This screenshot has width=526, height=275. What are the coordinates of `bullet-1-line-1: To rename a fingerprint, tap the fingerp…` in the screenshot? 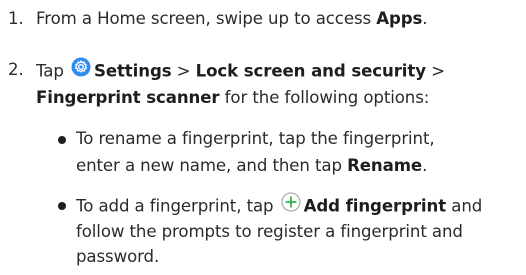 It's located at (255, 138).